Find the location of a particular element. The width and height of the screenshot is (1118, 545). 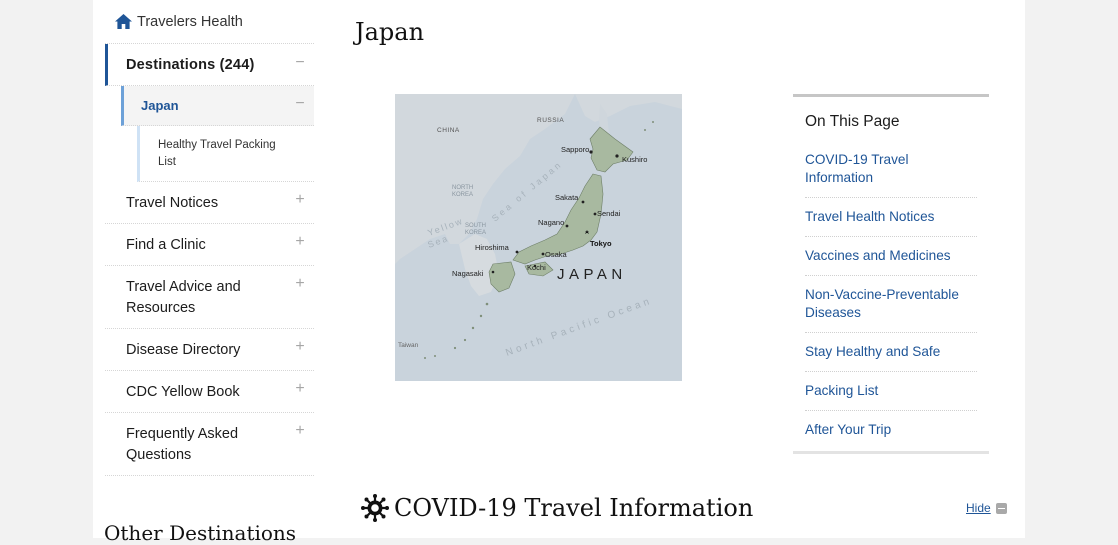

map-label-sendai: Sendai is located at coordinates (609, 213).